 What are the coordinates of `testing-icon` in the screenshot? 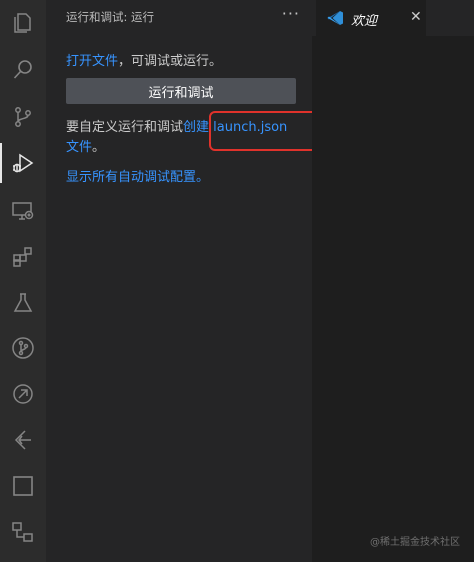 It's located at (23, 302).